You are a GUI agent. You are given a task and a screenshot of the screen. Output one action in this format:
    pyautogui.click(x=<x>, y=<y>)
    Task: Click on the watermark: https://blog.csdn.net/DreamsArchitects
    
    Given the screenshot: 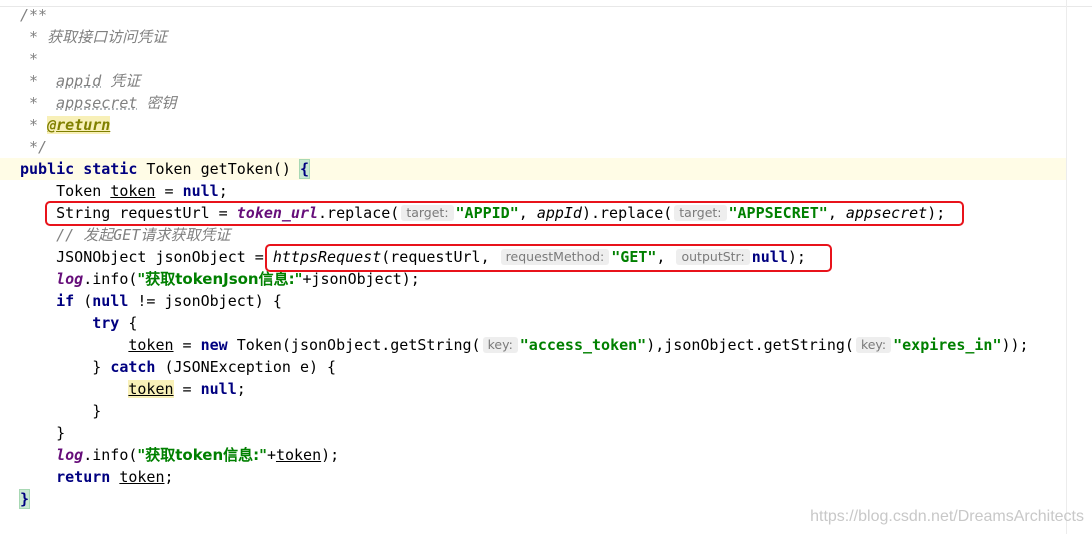 What is the action you would take?
    pyautogui.click(x=947, y=516)
    